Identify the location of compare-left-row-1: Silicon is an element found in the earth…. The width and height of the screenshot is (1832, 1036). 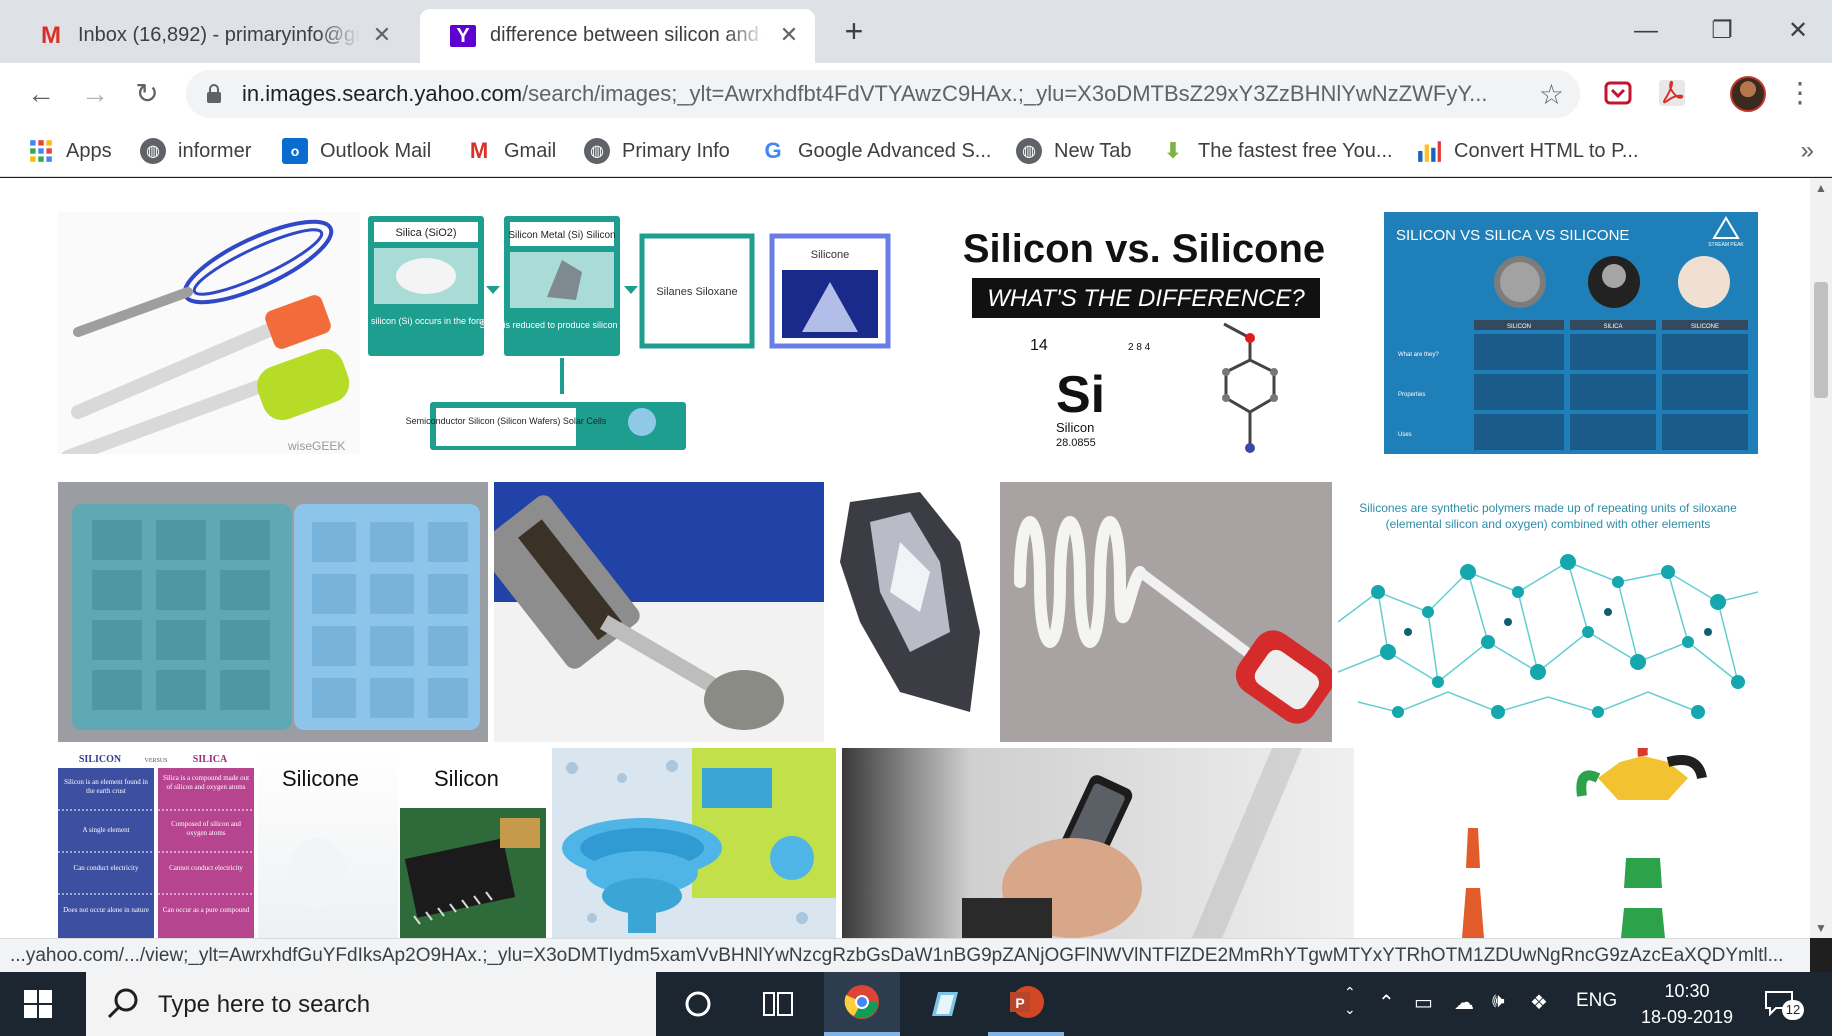
(106, 786).